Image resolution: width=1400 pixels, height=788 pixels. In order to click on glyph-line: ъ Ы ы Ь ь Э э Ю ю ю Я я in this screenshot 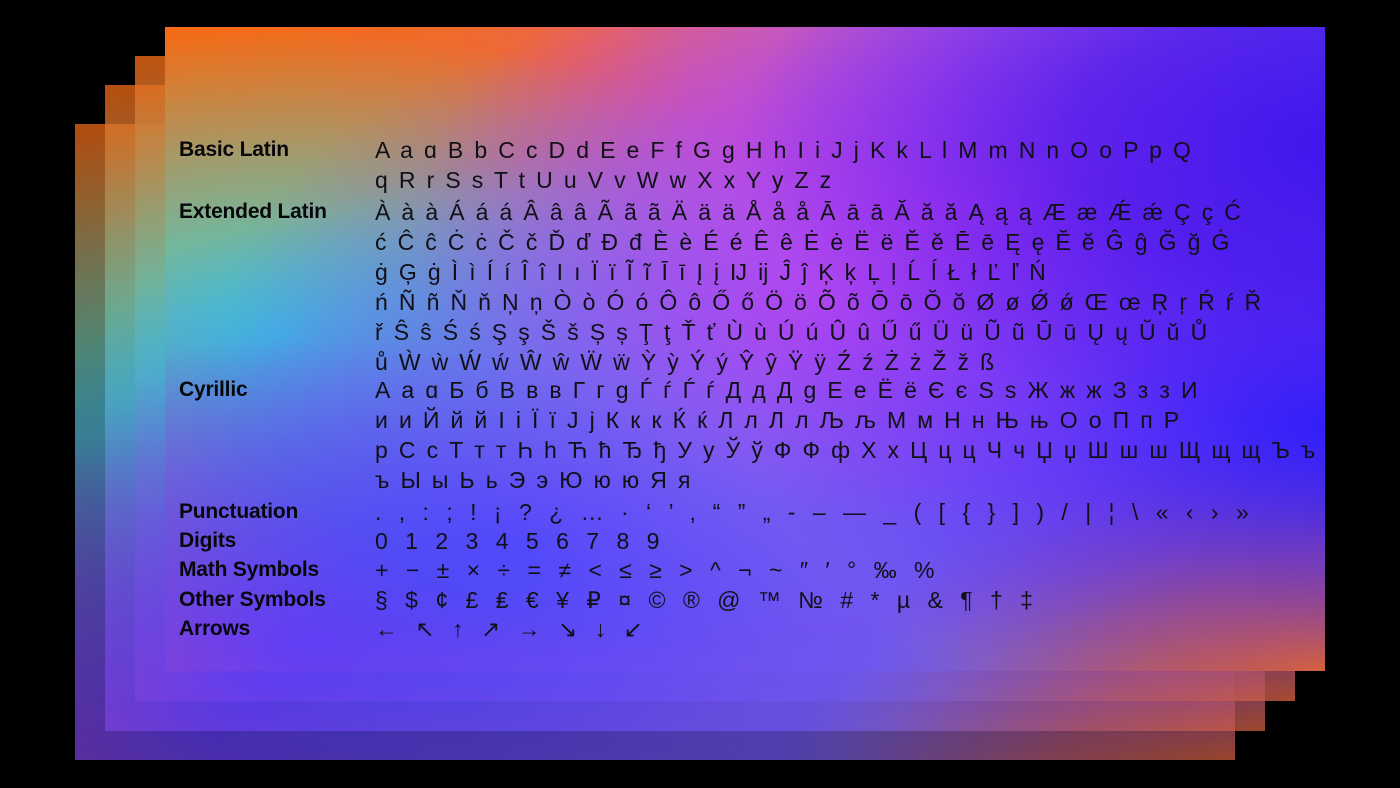, I will do `click(534, 480)`.